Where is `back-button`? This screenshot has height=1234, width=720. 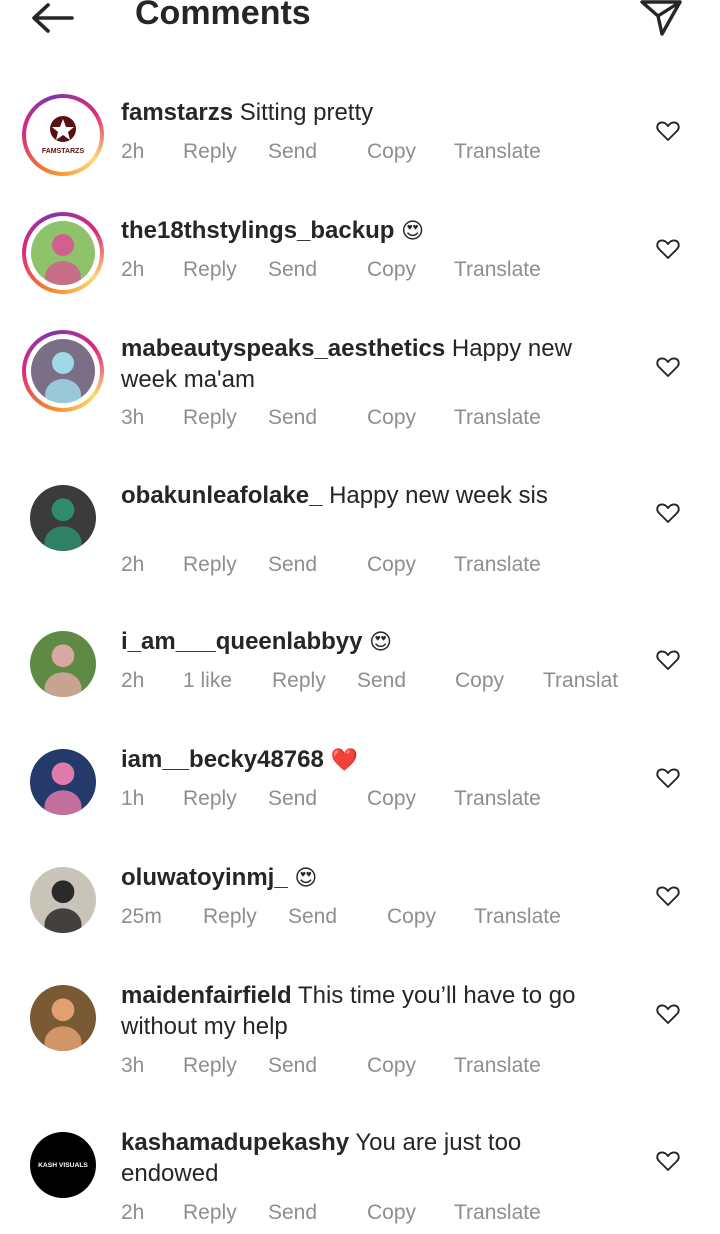 back-button is located at coordinates (52, 20).